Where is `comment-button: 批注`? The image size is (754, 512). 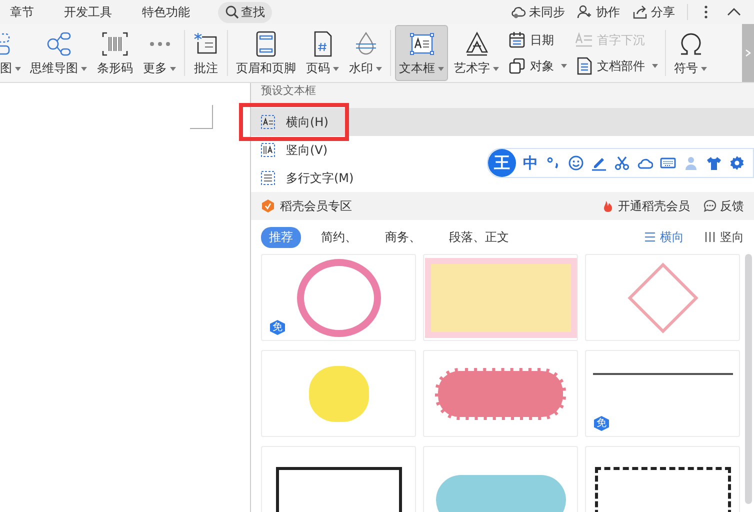 comment-button: 批注 is located at coordinates (206, 53).